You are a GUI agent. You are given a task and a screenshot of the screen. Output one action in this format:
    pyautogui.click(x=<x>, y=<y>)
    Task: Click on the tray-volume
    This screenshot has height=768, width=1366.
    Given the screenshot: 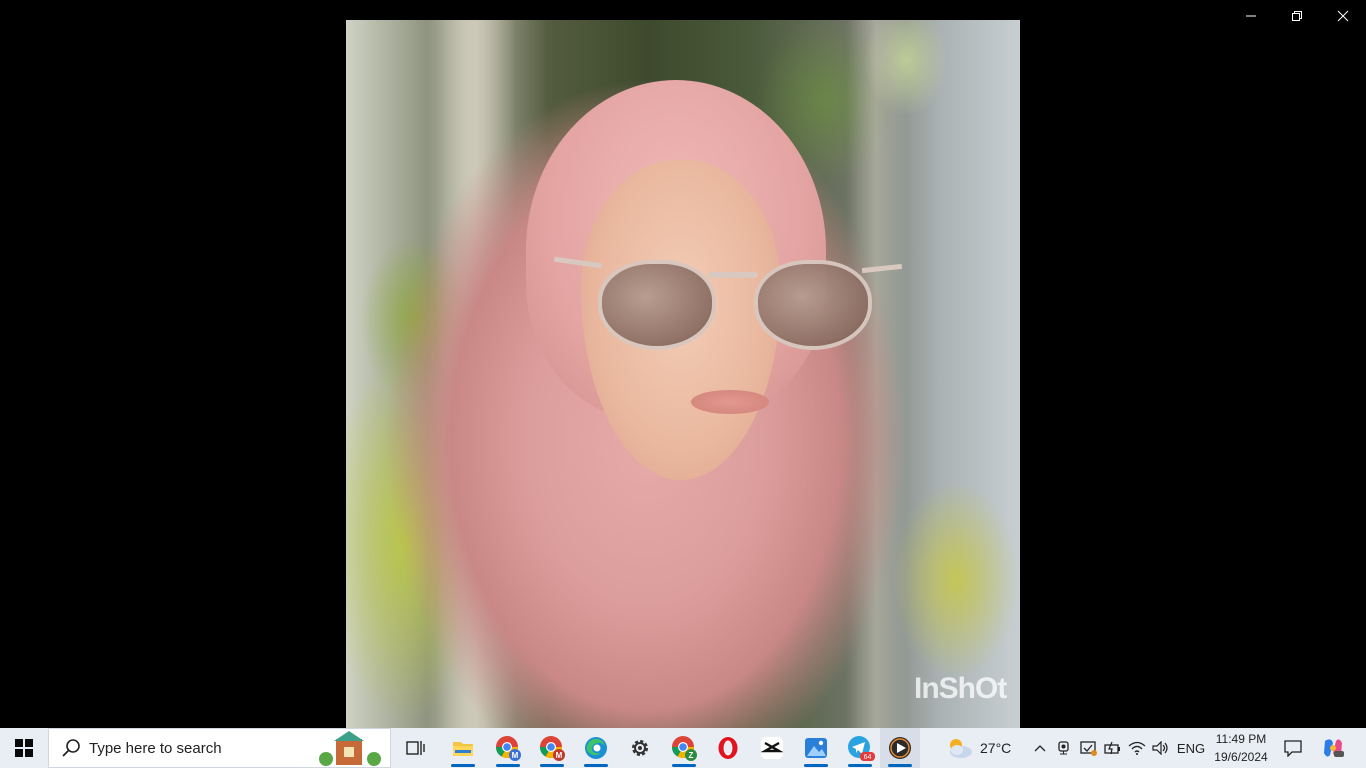 What is the action you would take?
    pyautogui.click(x=1161, y=748)
    